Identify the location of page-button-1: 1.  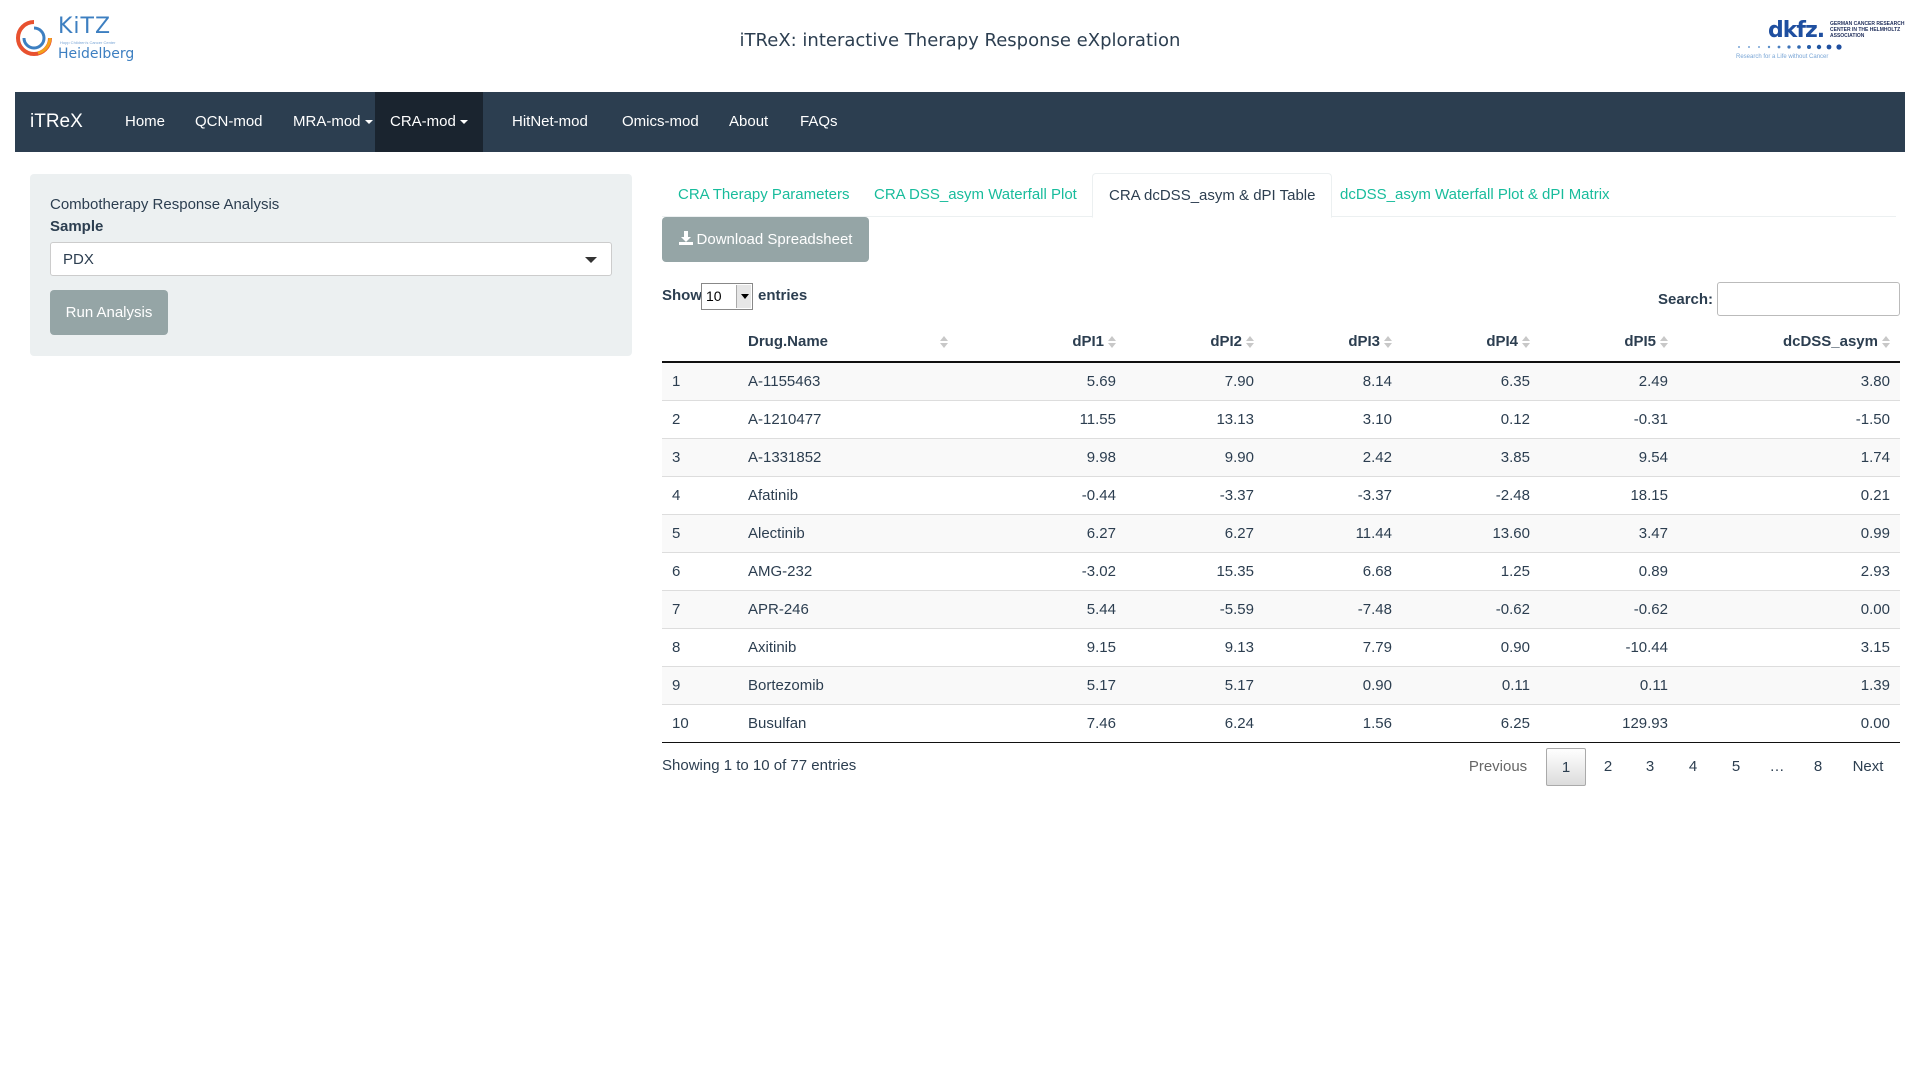
(1566, 767).